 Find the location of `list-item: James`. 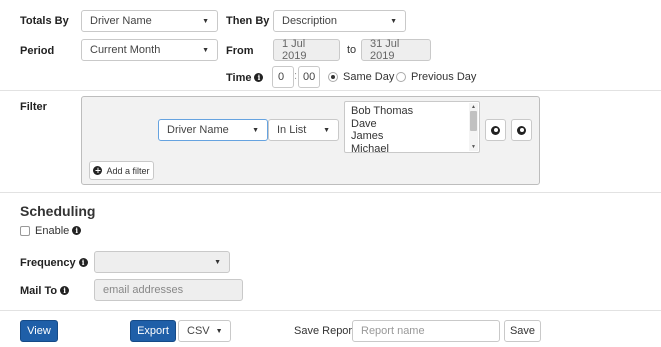

list-item: James is located at coordinates (415, 136).